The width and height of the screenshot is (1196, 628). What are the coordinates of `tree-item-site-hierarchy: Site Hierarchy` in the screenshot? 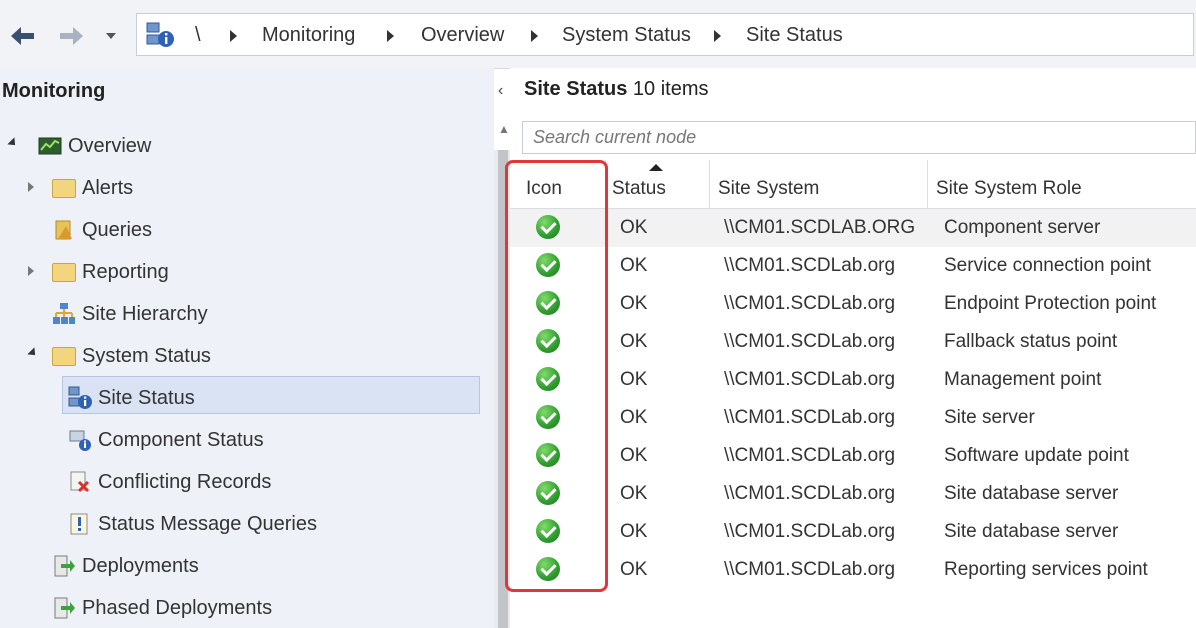 It's located at (130, 314).